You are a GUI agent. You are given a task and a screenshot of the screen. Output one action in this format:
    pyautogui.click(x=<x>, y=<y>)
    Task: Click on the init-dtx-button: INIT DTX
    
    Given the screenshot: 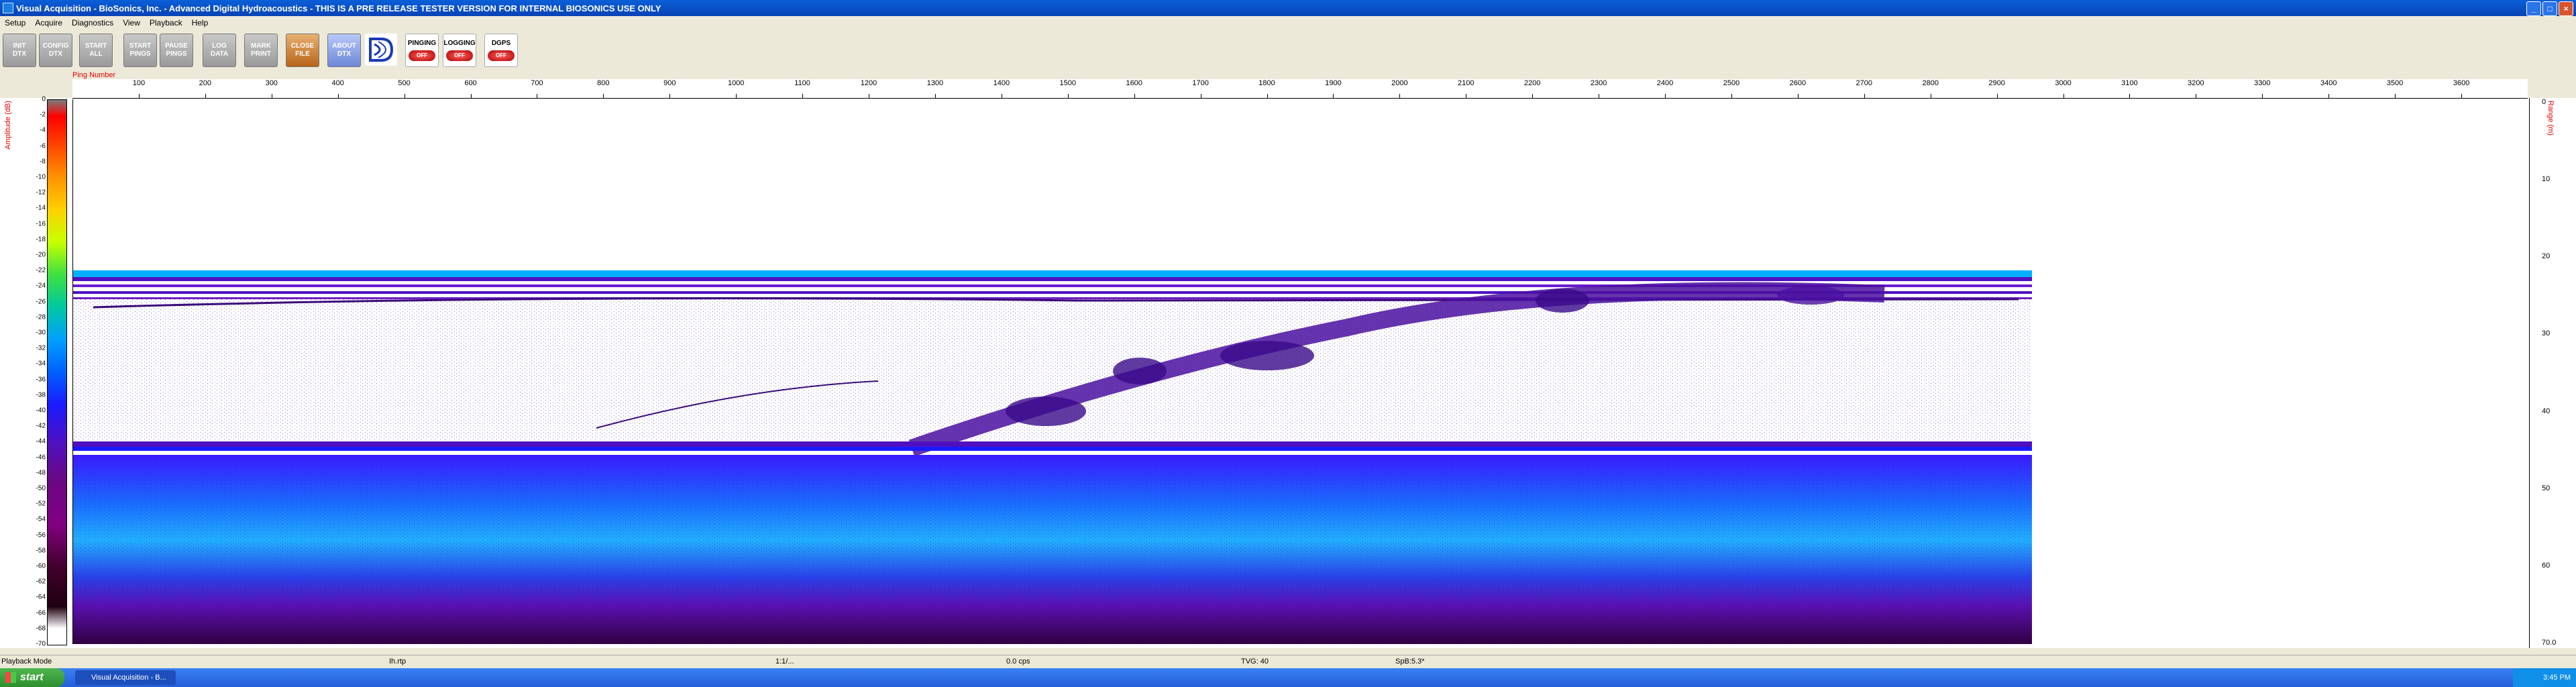 What is the action you would take?
    pyautogui.click(x=19, y=50)
    